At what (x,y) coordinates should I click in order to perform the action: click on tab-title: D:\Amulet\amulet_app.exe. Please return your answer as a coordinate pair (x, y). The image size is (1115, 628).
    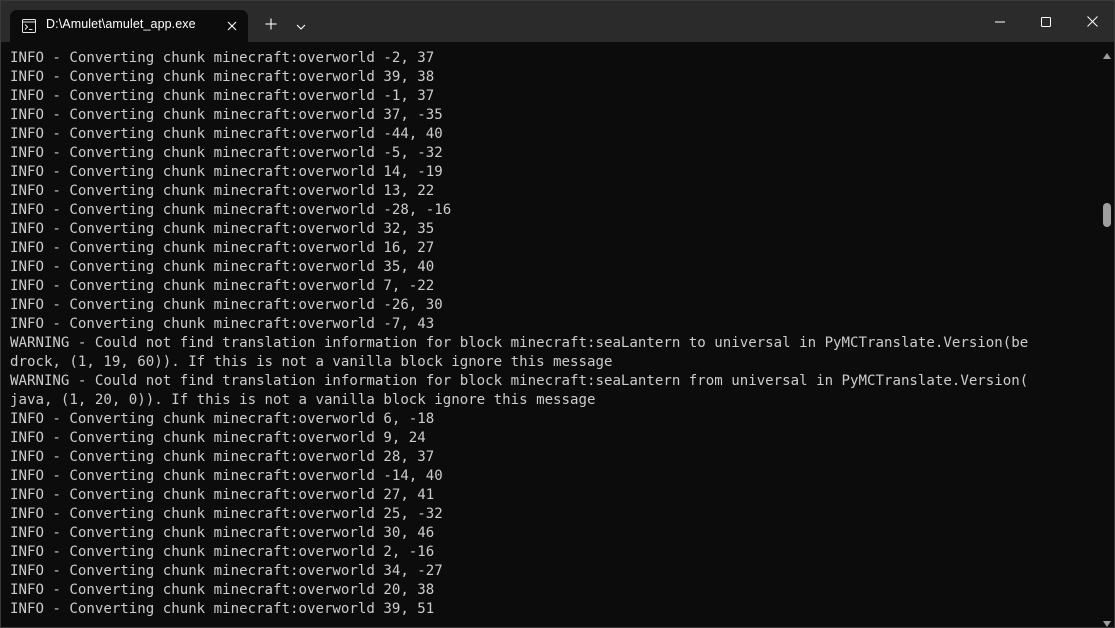
    Looking at the image, I should click on (121, 24).